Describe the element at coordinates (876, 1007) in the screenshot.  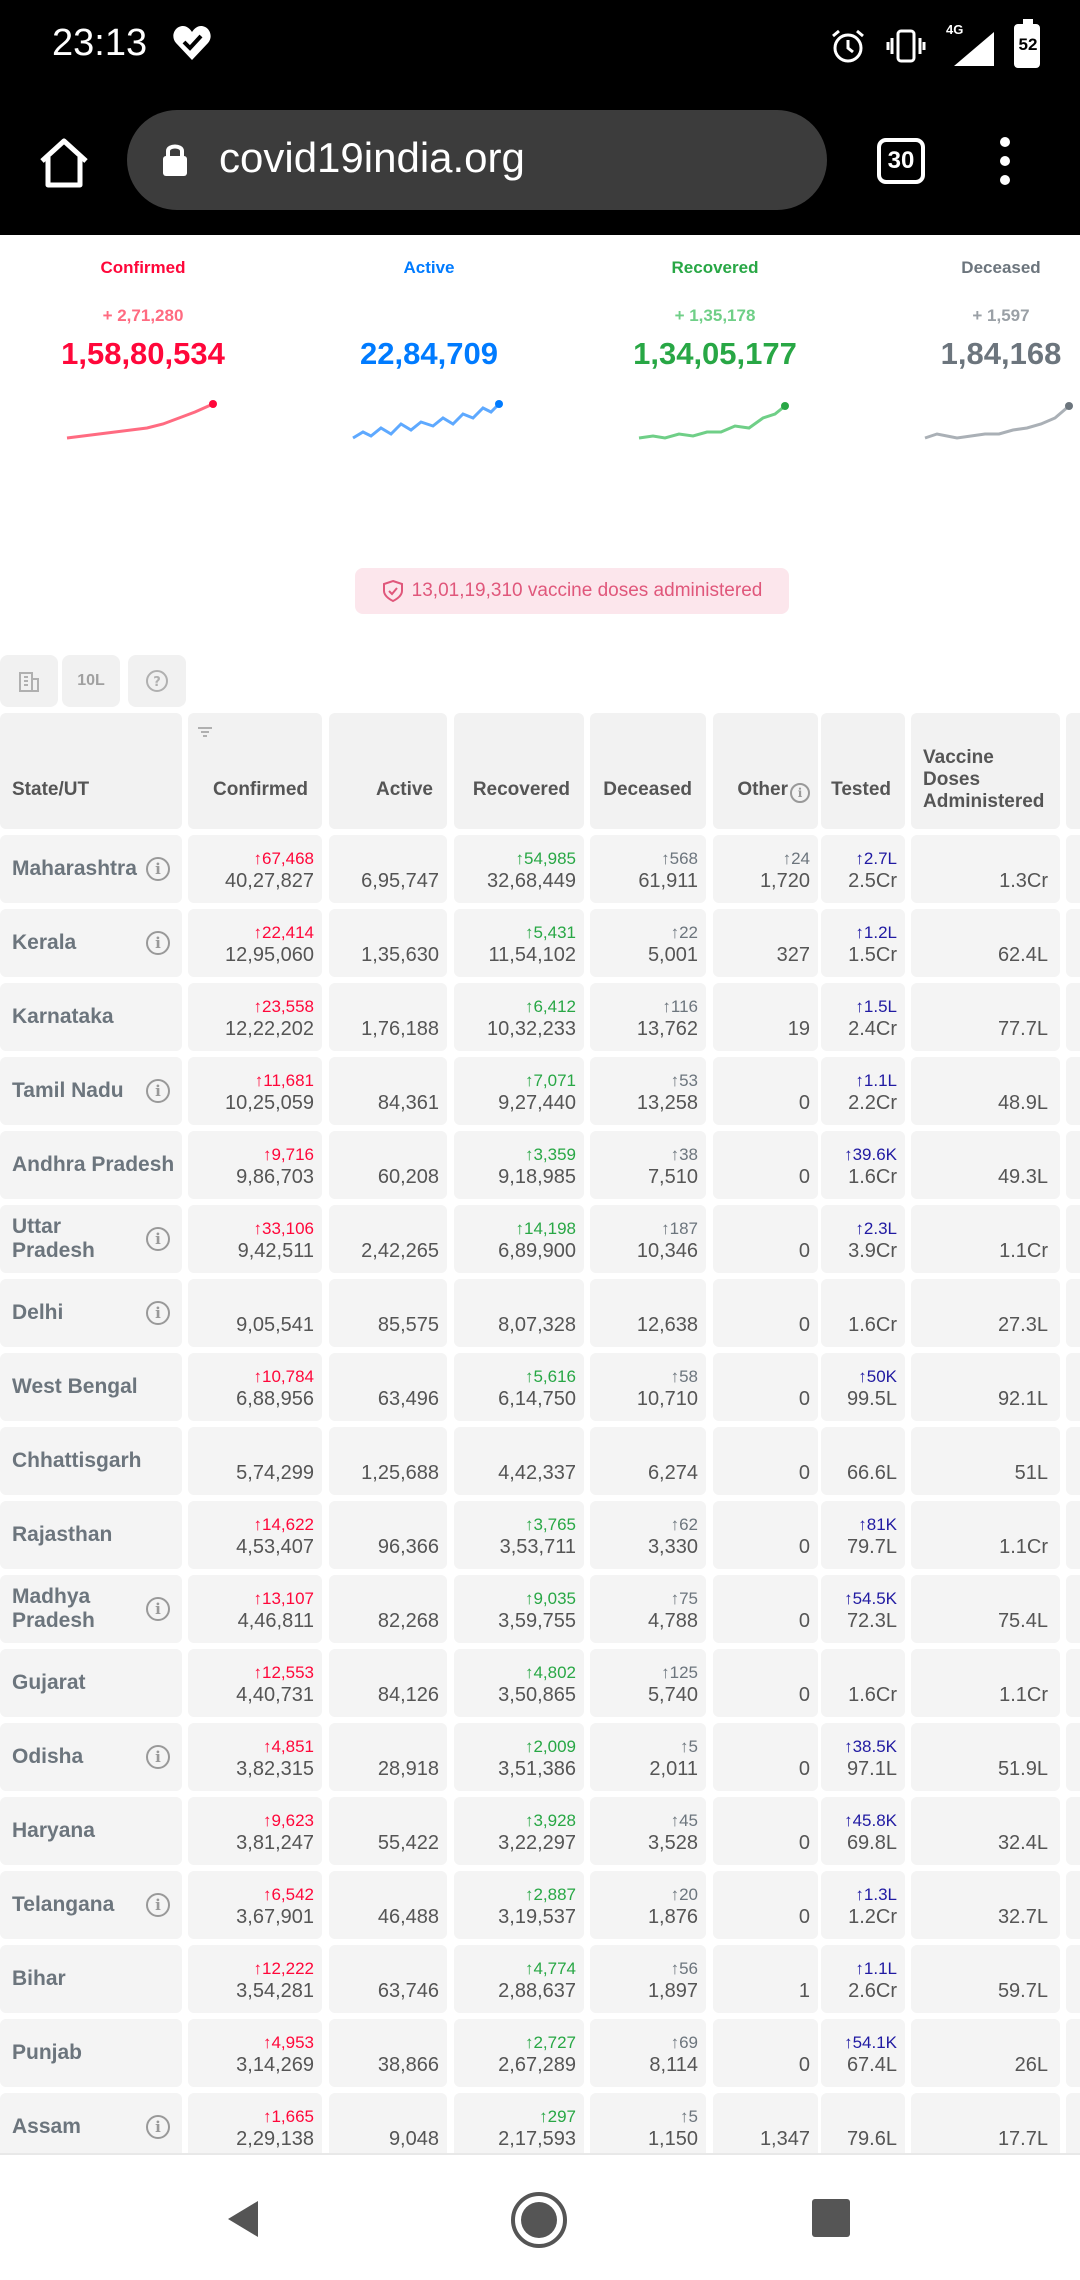
I see `delta-value: ↑1.5L` at that location.